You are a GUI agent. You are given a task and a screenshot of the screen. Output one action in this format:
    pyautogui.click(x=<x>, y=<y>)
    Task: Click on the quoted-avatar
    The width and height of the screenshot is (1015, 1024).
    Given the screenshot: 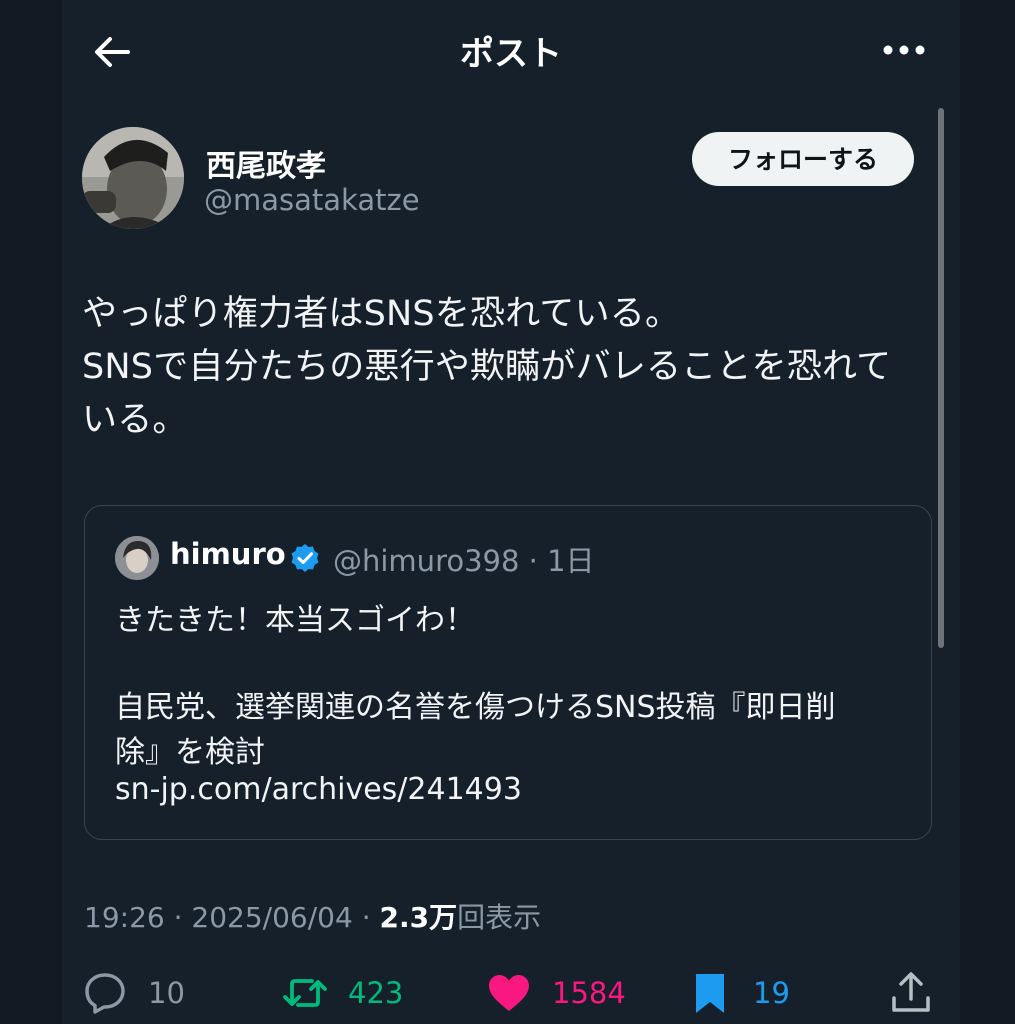 What is the action you would take?
    pyautogui.click(x=137, y=558)
    